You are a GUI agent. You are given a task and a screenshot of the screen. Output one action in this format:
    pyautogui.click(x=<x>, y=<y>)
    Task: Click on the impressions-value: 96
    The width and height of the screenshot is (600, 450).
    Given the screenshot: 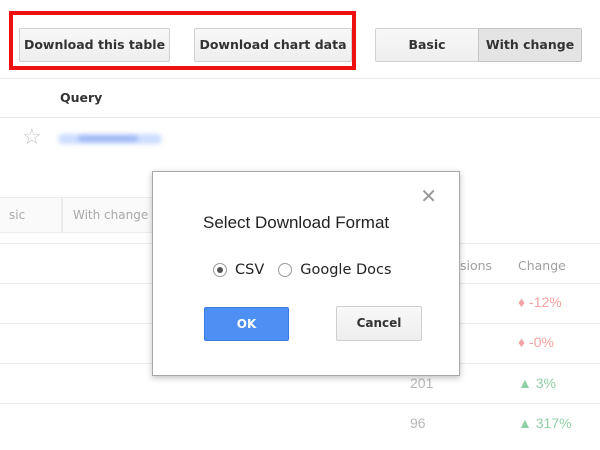 What is the action you would take?
    pyautogui.click(x=418, y=423)
    